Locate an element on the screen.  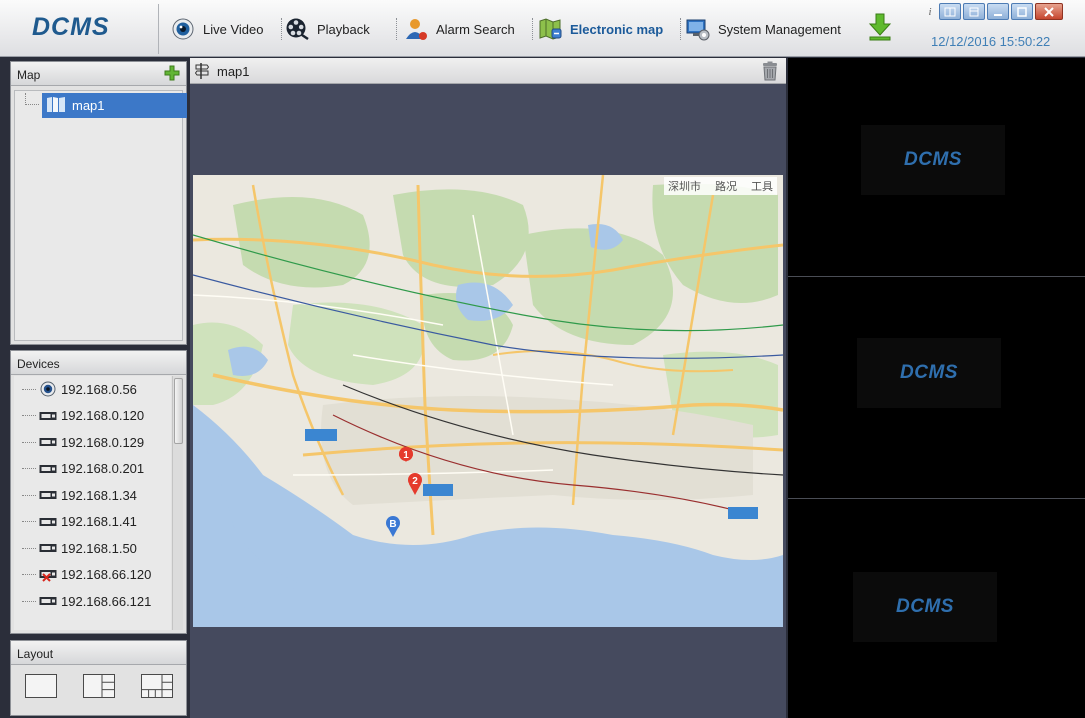
map-tree-item-label: map1 is located at coordinates (88, 105).